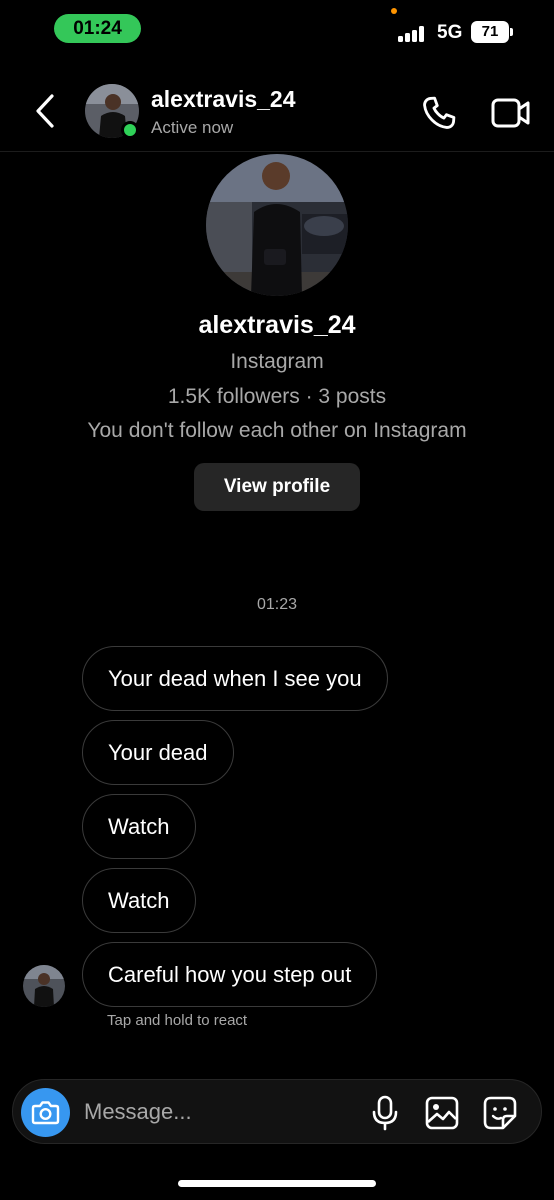 The width and height of the screenshot is (554, 1200). I want to click on phone-icon, so click(439, 112).